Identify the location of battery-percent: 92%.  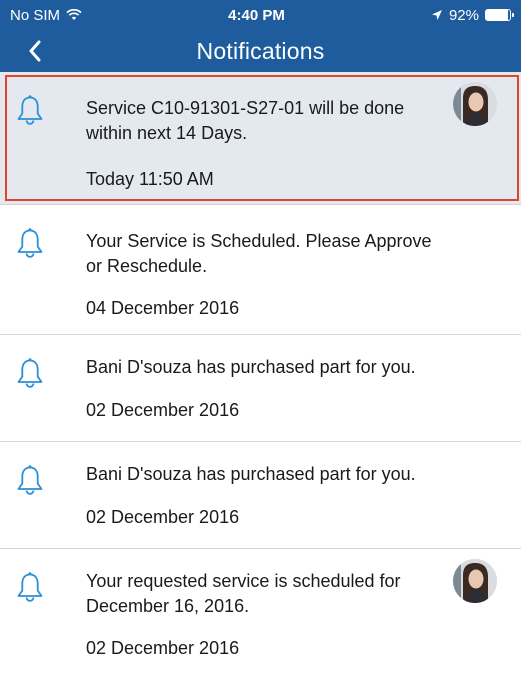
(463, 15).